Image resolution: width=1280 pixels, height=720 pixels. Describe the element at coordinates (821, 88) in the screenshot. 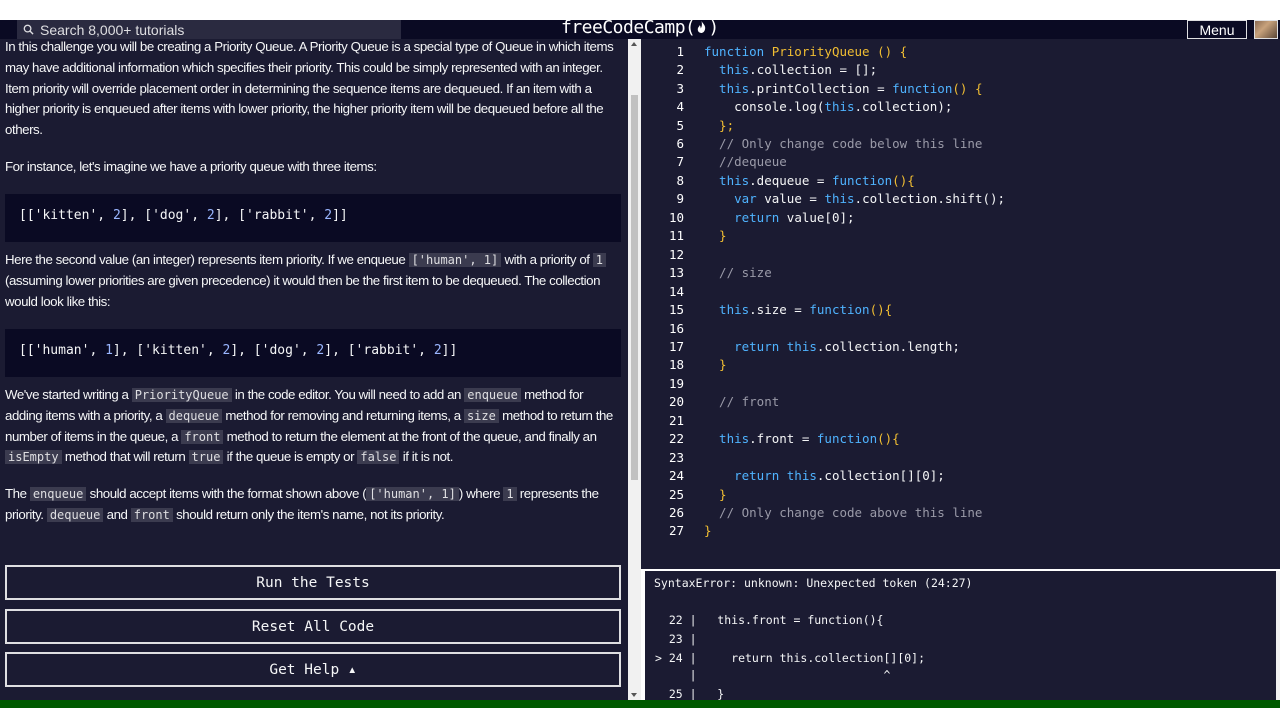

I see `code-token: .printCollection =` at that location.